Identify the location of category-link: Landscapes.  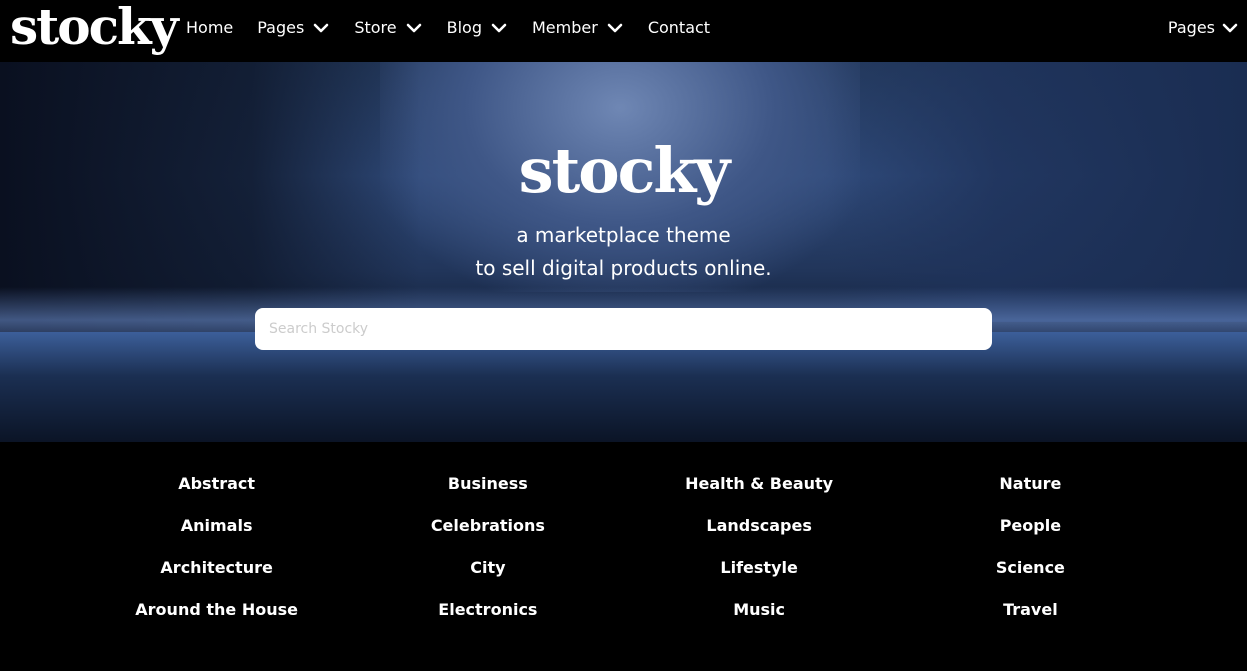
(759, 526).